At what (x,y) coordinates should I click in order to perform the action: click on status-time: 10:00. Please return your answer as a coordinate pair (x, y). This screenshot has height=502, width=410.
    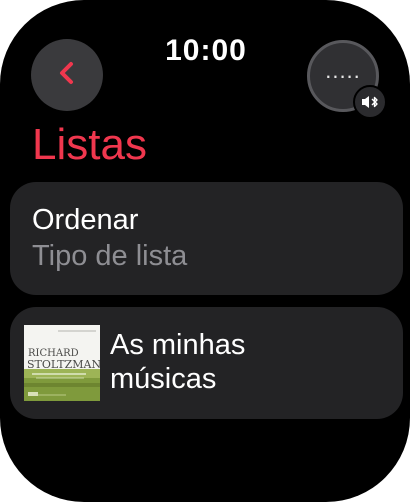
    Looking at the image, I should click on (206, 50).